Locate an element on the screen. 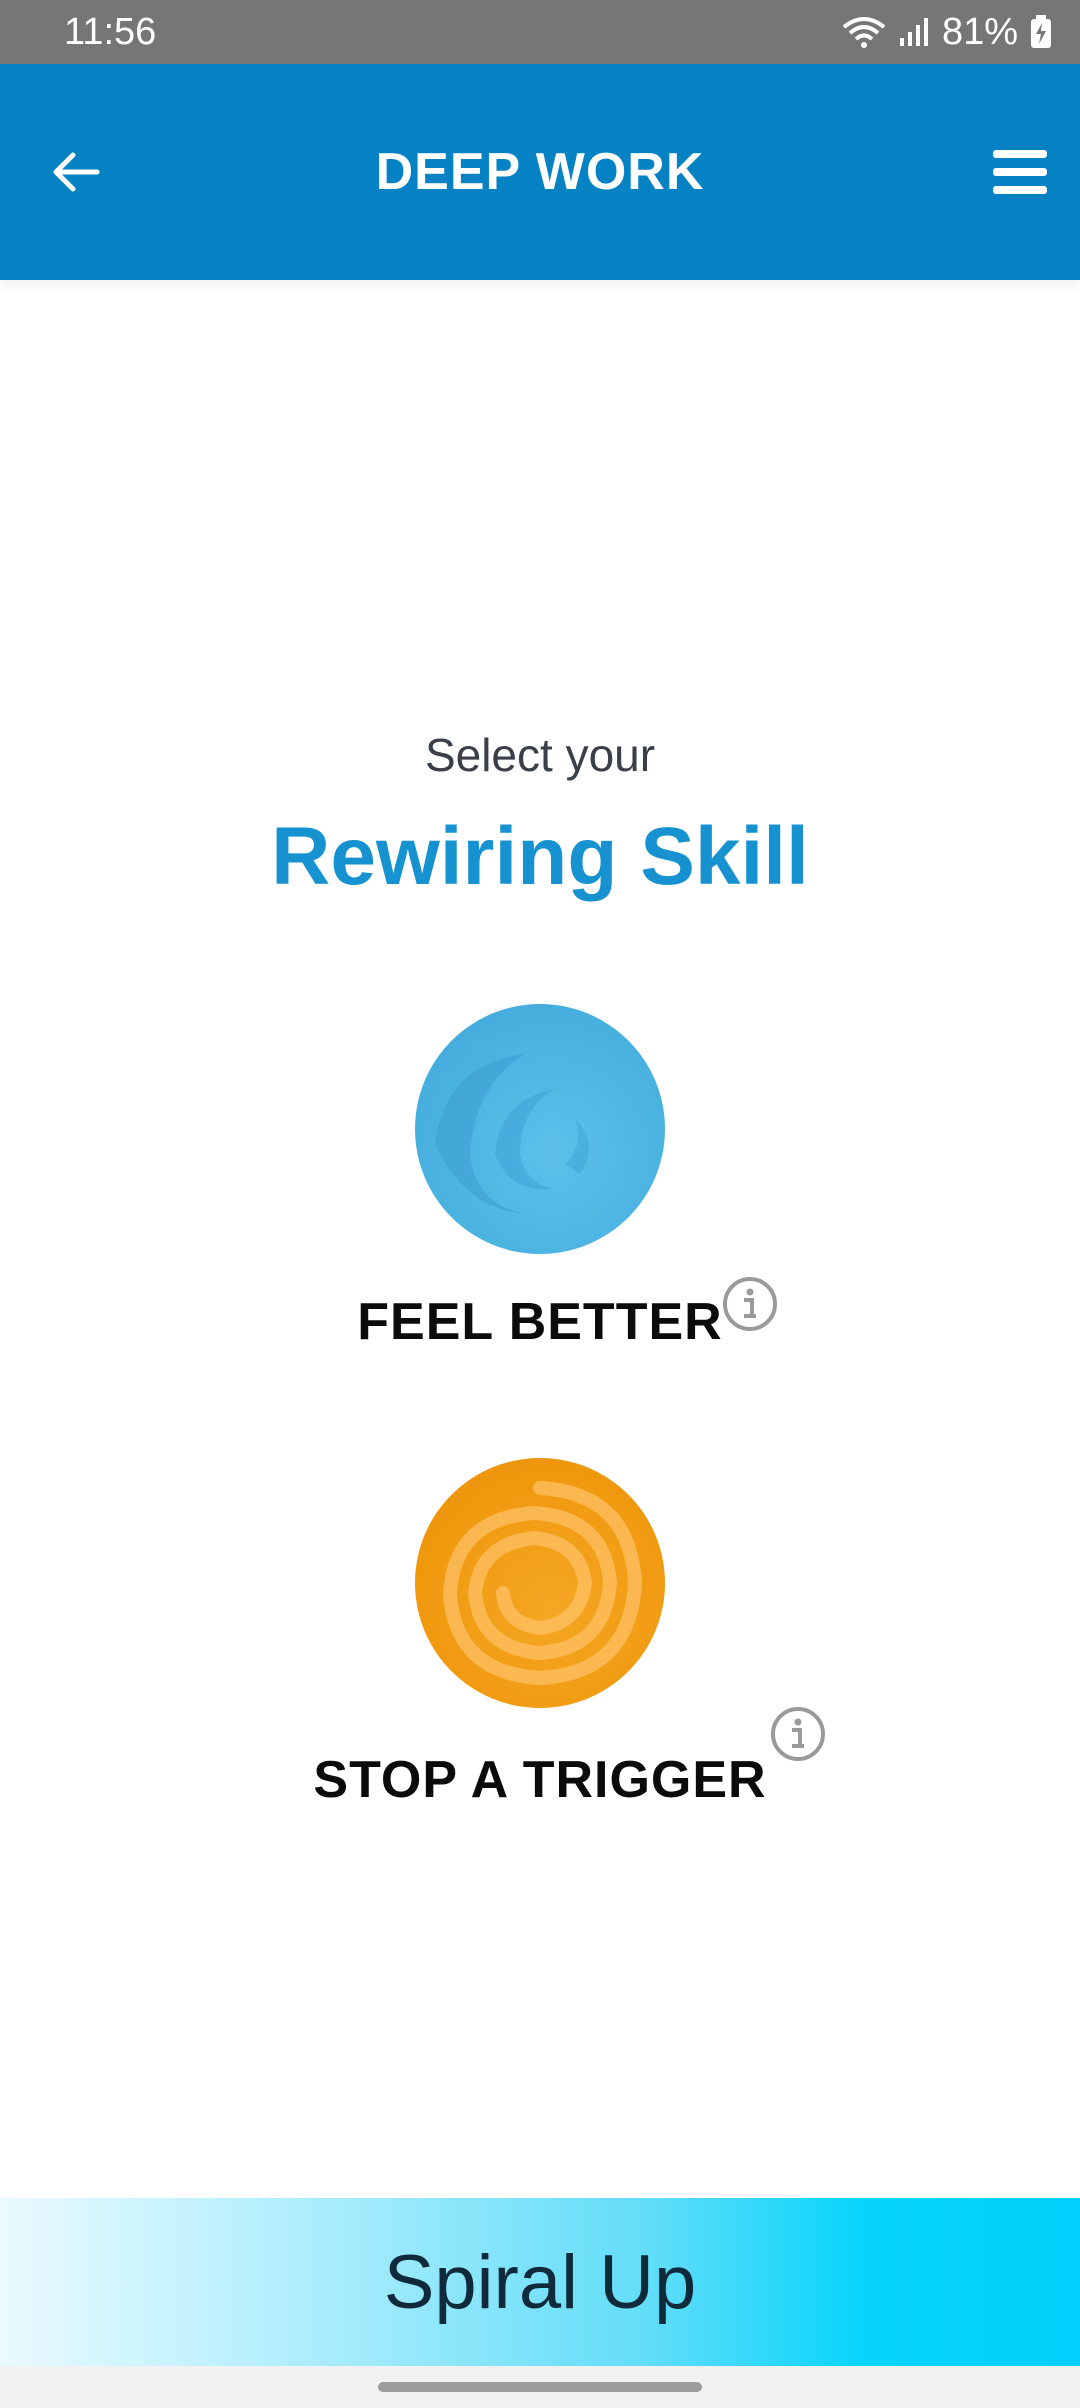 This screenshot has width=1080, height=2408. app-bar: DEEP WORK is located at coordinates (540, 172).